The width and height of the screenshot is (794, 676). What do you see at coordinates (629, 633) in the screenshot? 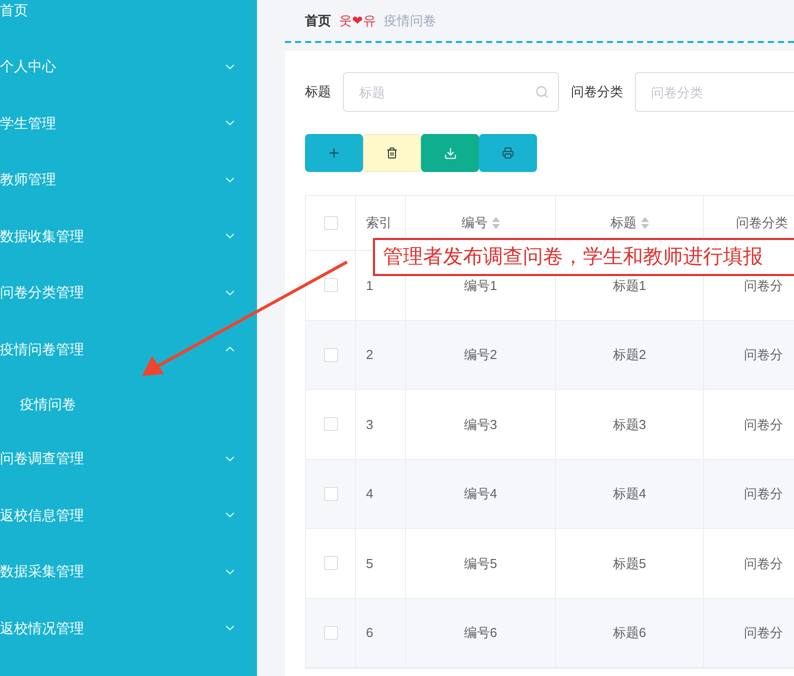
I see `table-cell-text: 标题6` at bounding box center [629, 633].